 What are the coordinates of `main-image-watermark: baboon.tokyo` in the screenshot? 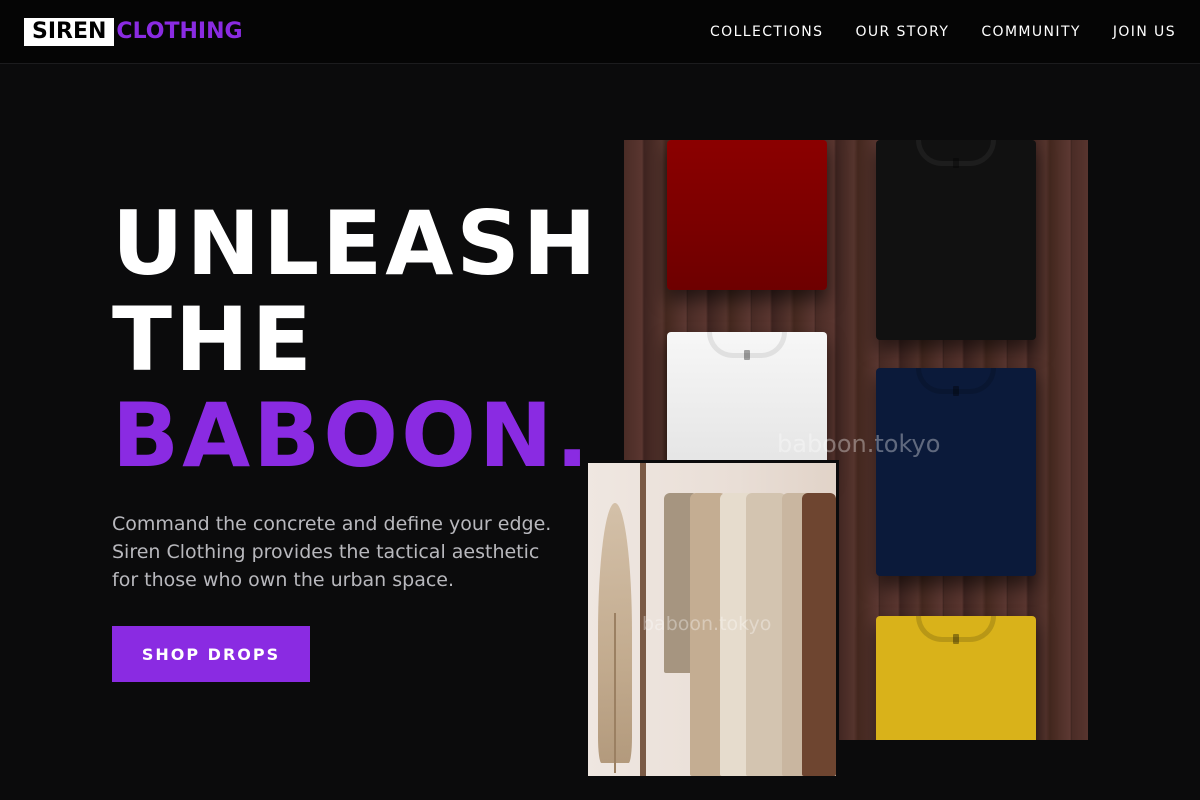 It's located at (859, 444).